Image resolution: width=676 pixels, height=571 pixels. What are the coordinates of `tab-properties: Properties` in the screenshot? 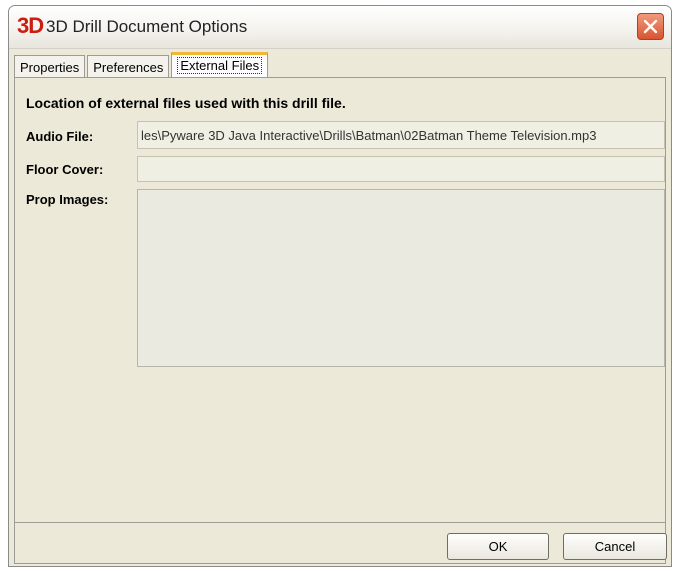 It's located at (50, 66).